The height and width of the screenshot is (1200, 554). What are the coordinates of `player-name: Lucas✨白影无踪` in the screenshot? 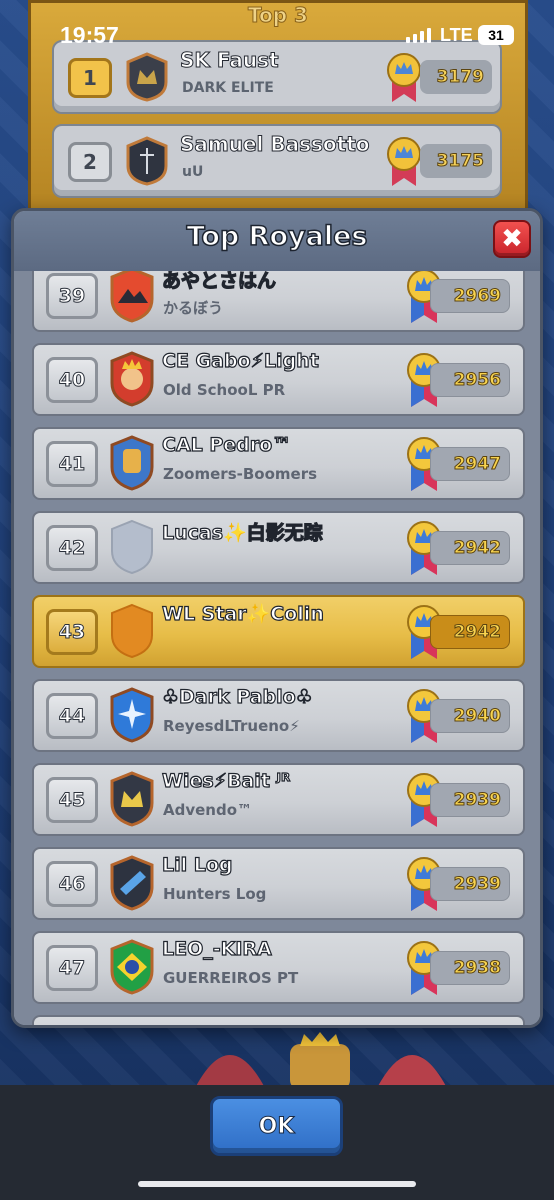 It's located at (242, 532).